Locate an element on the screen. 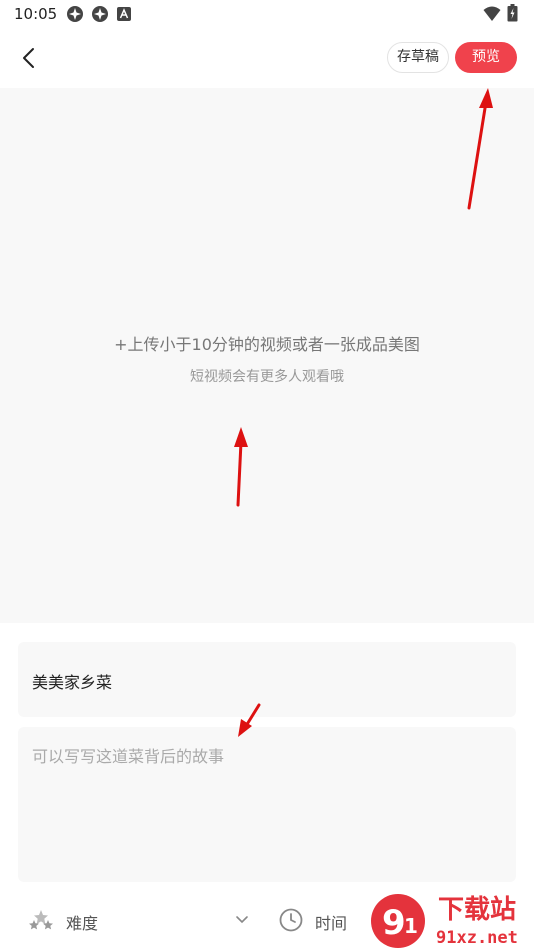 This screenshot has height=950, width=534. wifi-icon is located at coordinates (492, 13).